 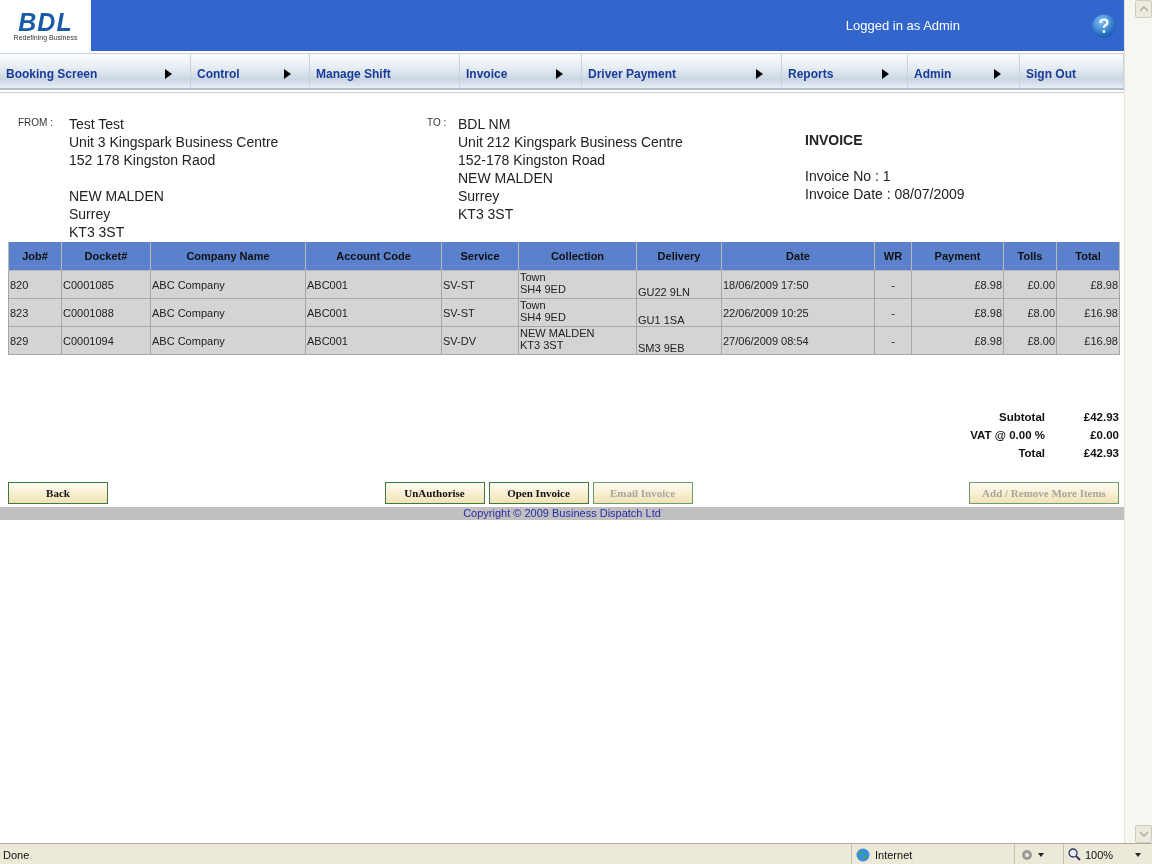 I want to click on total-label: Total, so click(x=1031, y=453).